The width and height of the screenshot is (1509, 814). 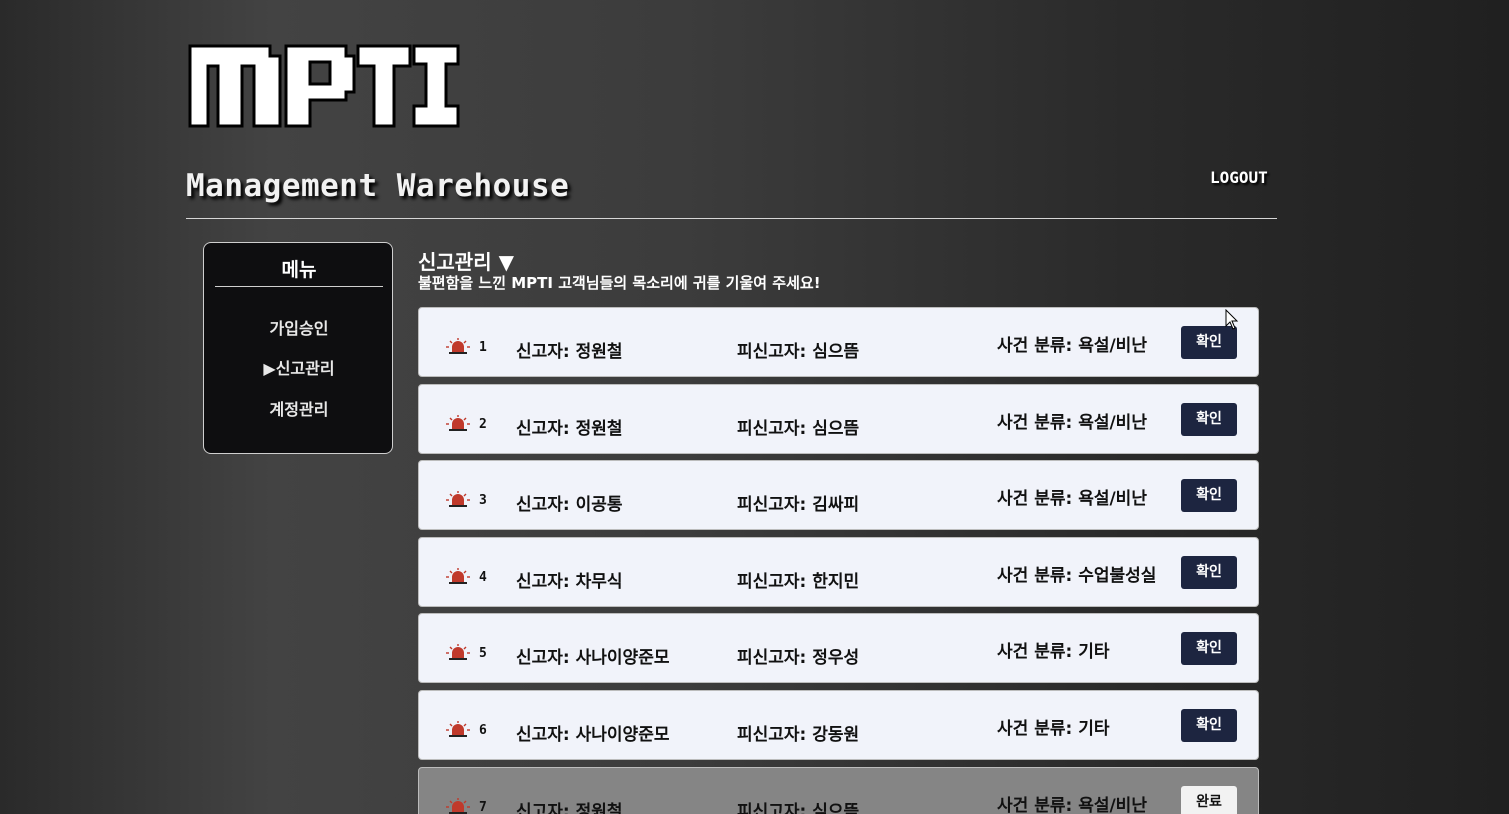 I want to click on complete-button: 완료, so click(x=1209, y=799).